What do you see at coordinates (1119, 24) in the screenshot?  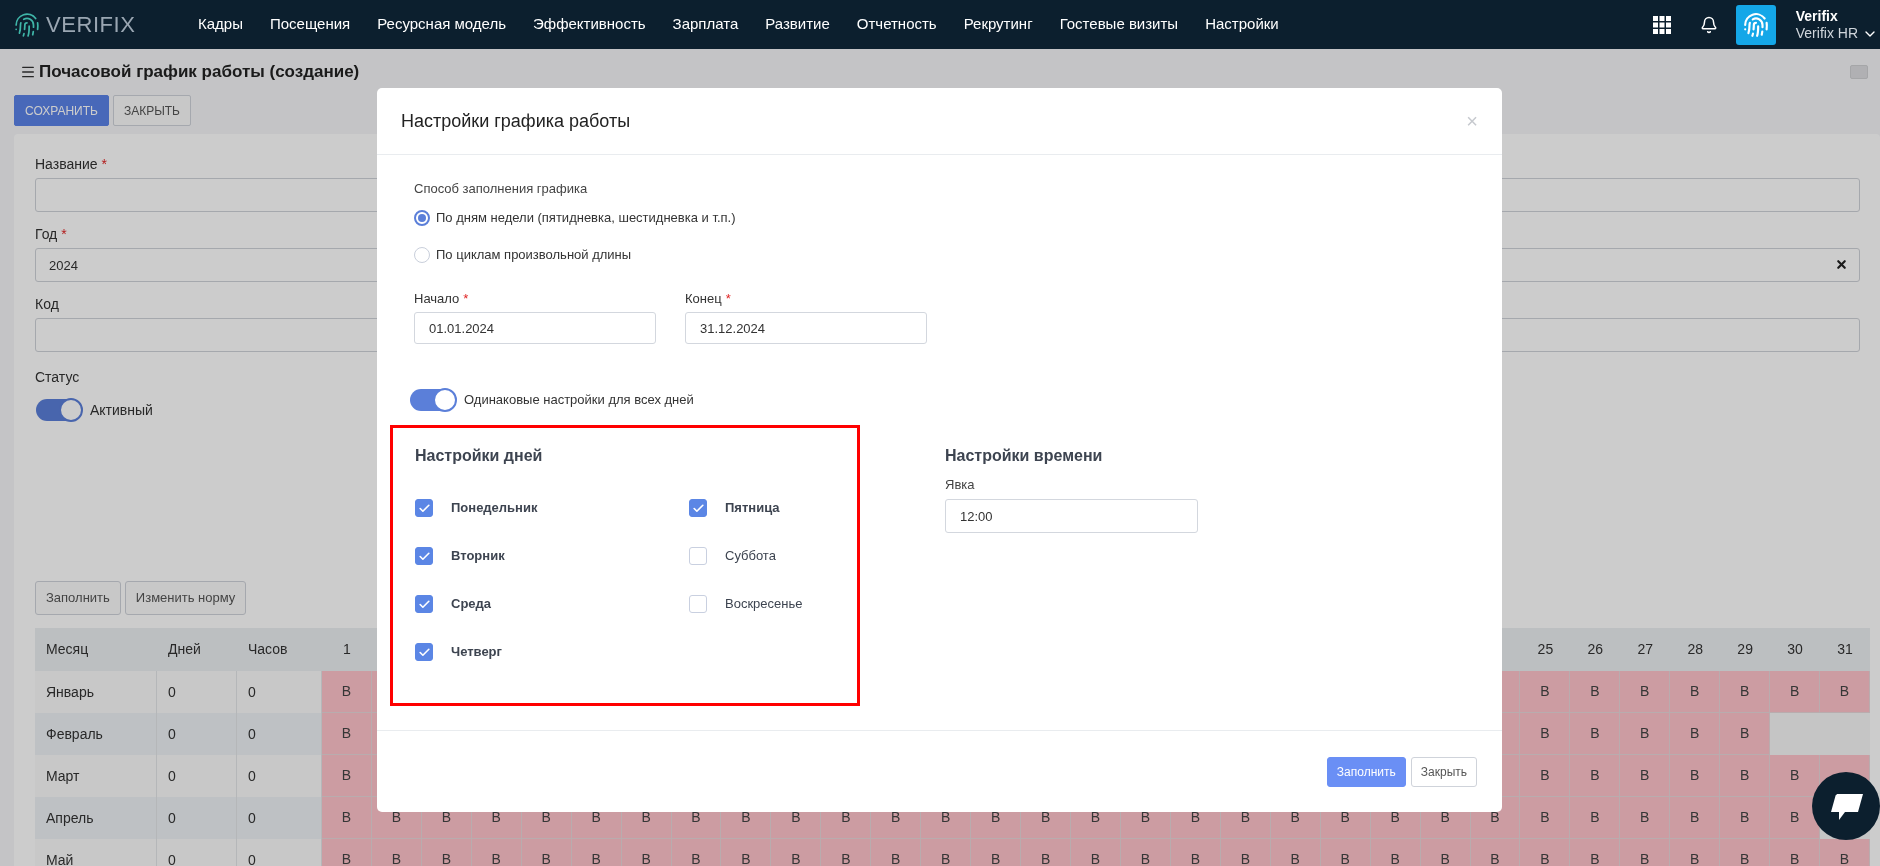 I see `nav-link: Гостевые визиты` at bounding box center [1119, 24].